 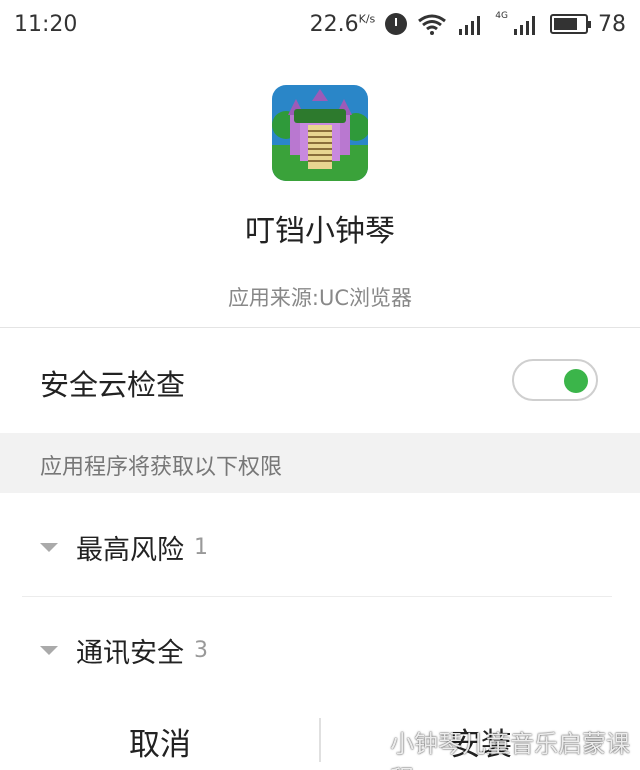 What do you see at coordinates (501, 16) in the screenshot?
I see `network-type: 4G` at bounding box center [501, 16].